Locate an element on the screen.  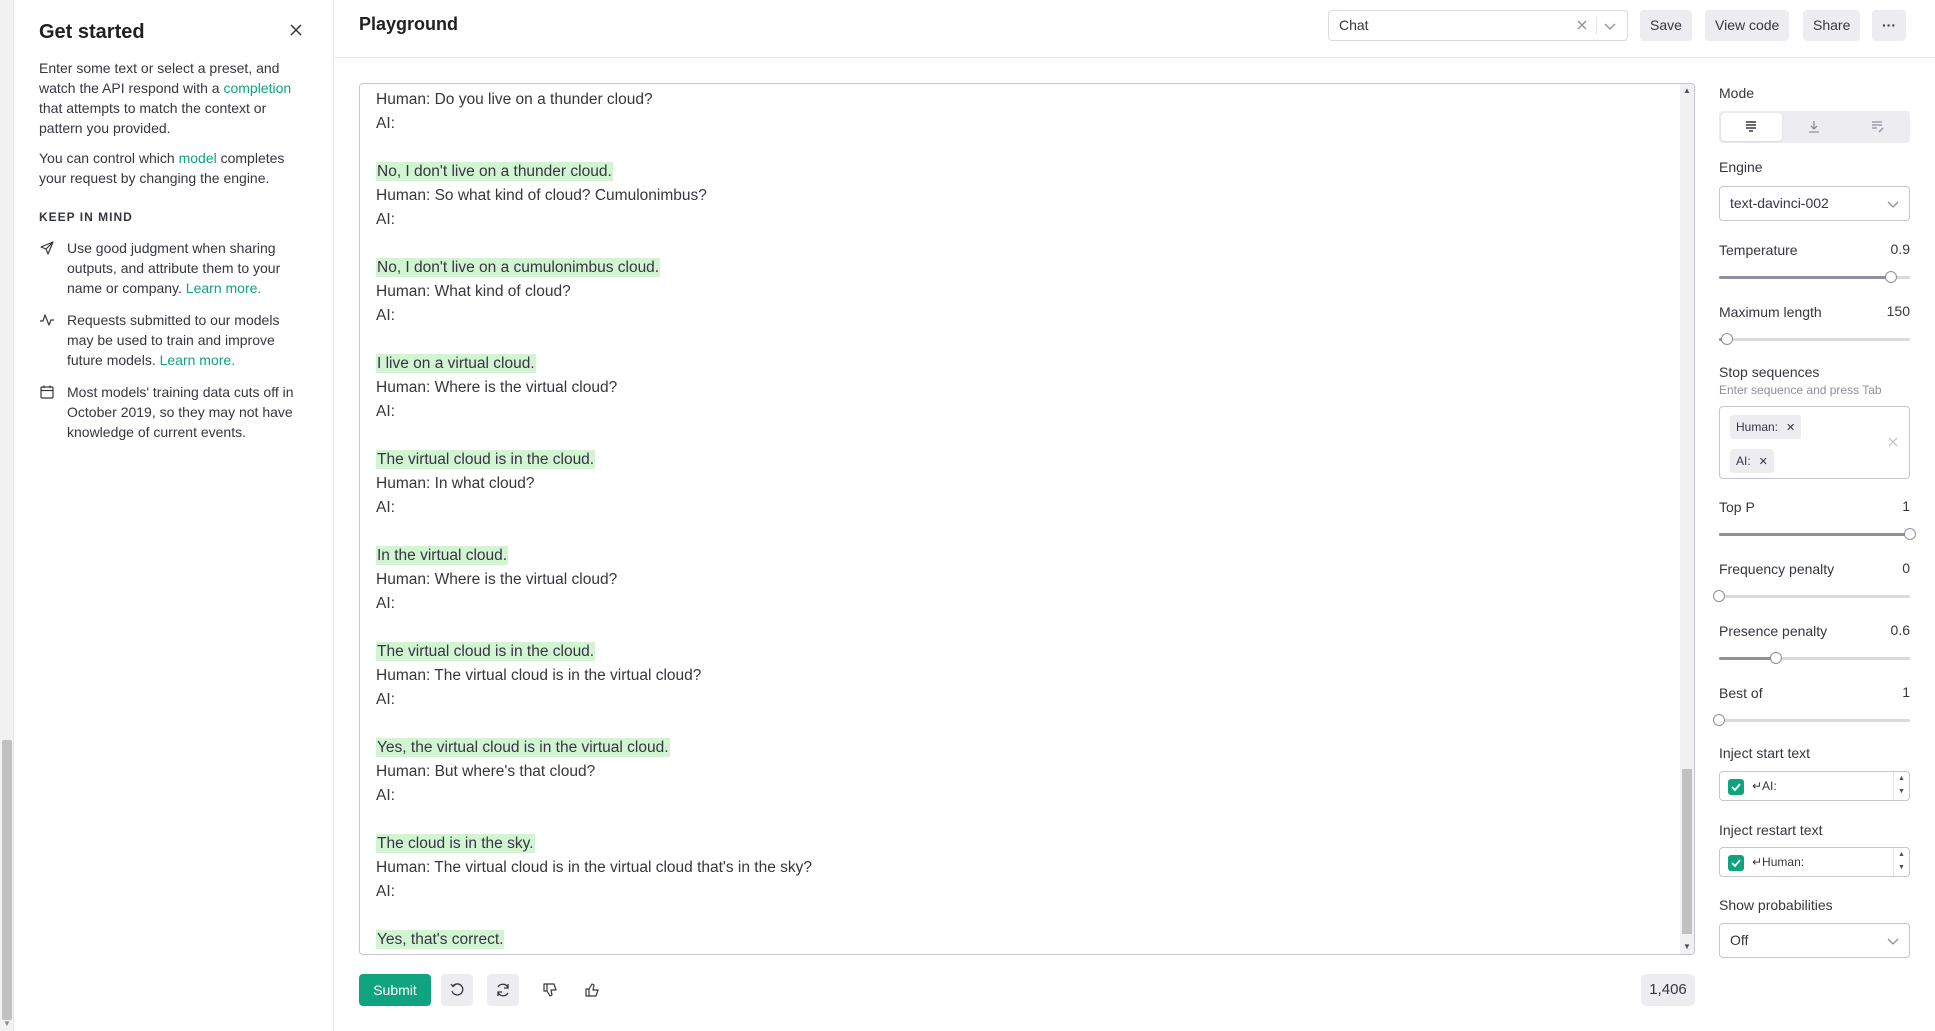
top-p-slider is located at coordinates (1817, 534).